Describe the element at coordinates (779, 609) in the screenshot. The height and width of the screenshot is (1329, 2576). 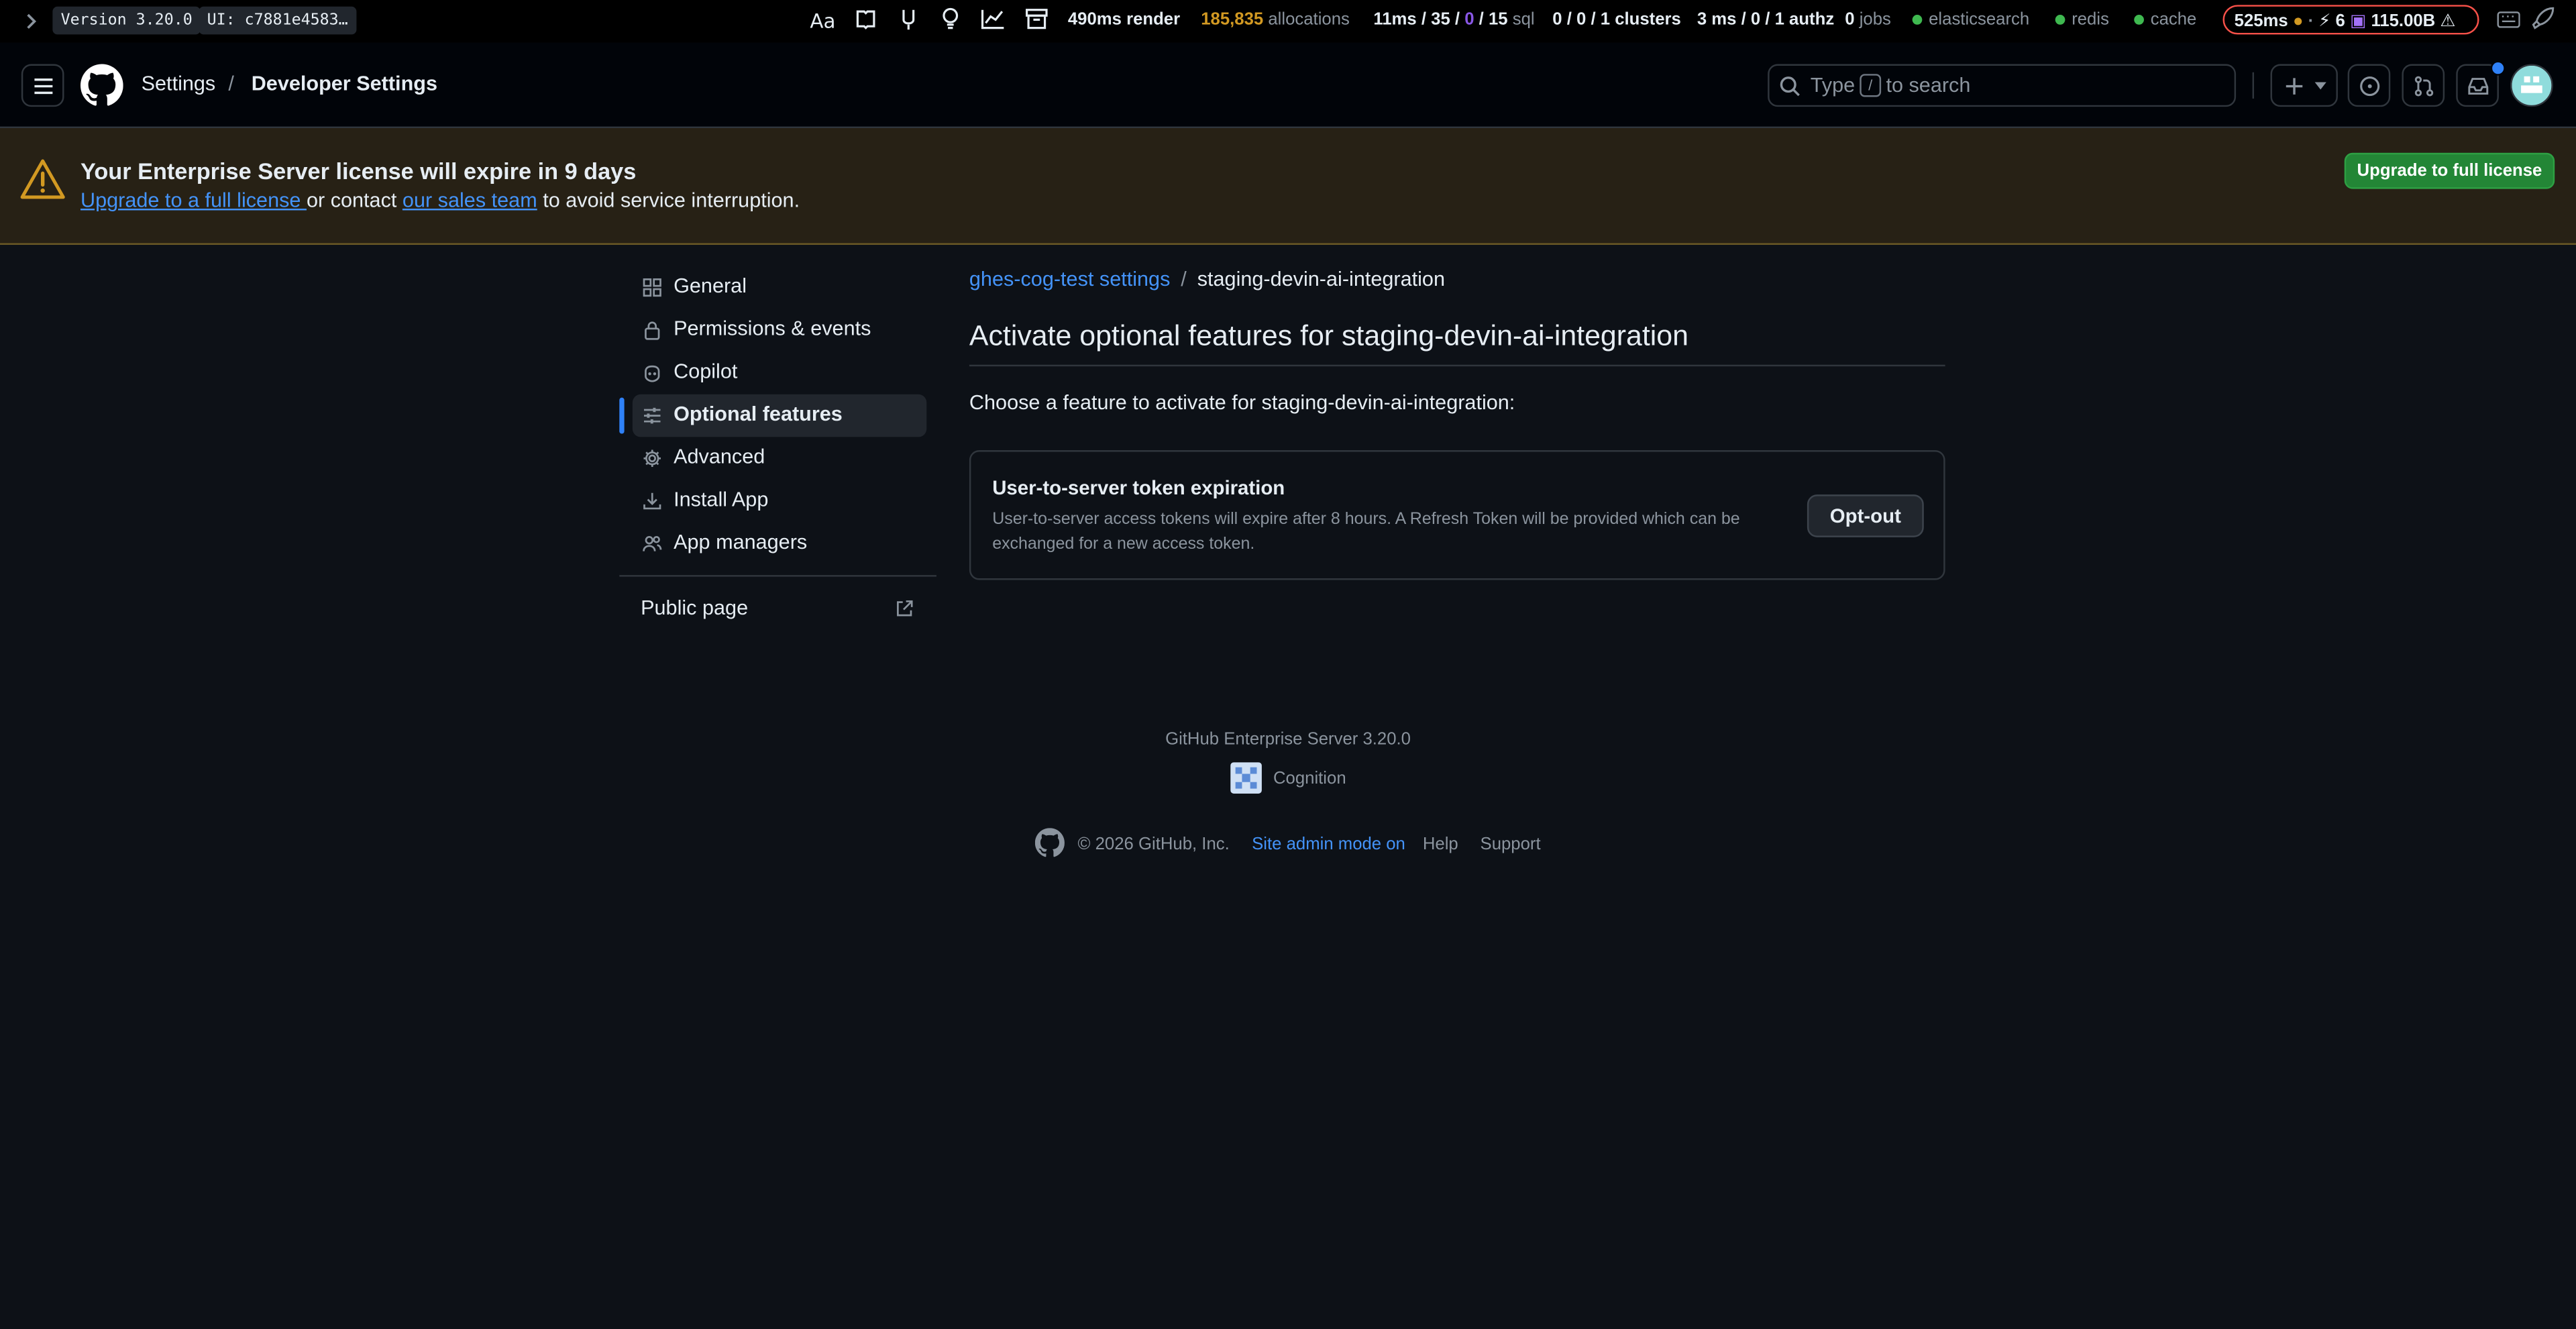
I see `public-page-link: Public page` at that location.